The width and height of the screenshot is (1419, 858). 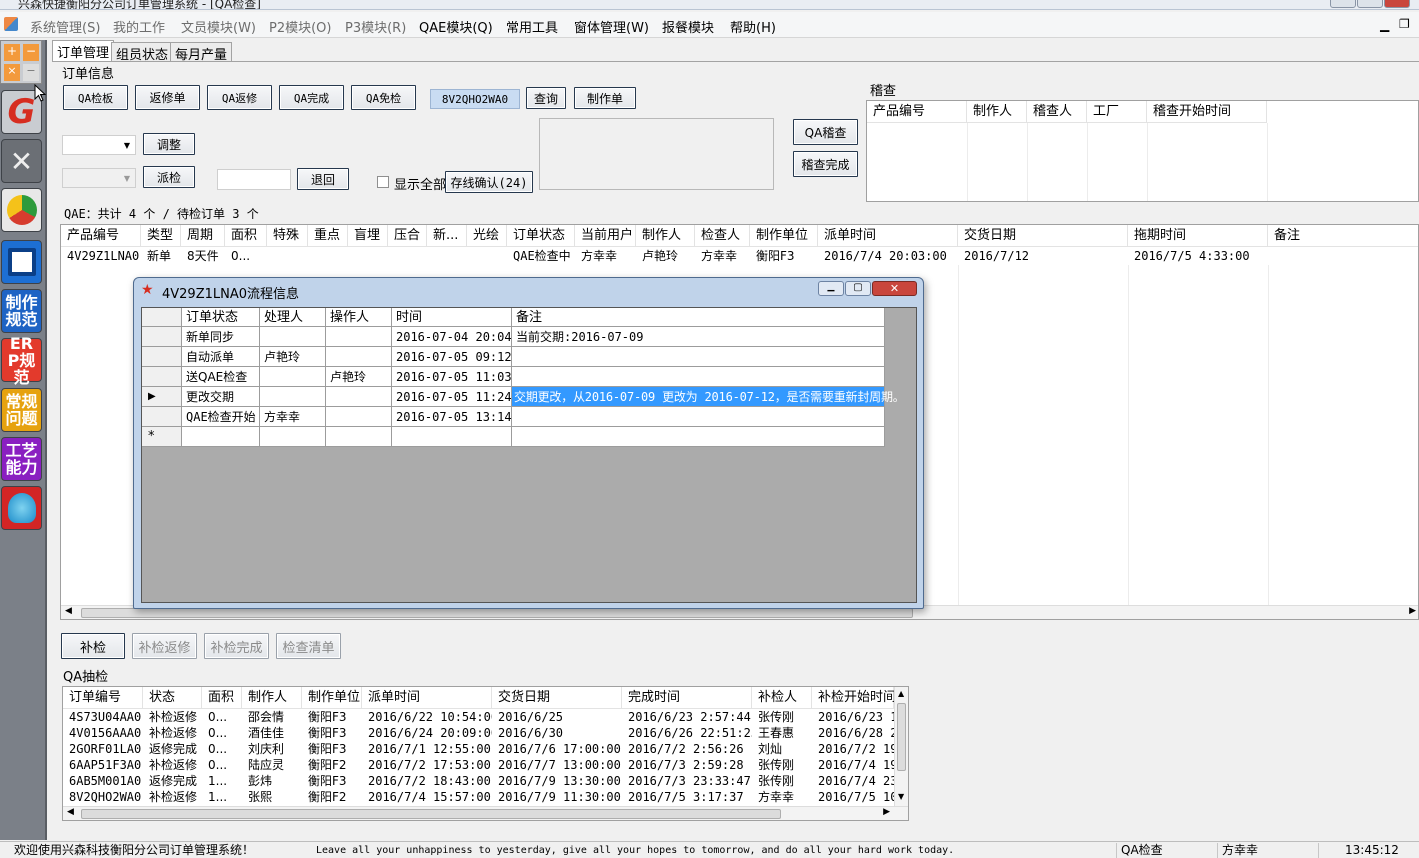 I want to click on menu-meal: 报餐模块, so click(x=688, y=26).